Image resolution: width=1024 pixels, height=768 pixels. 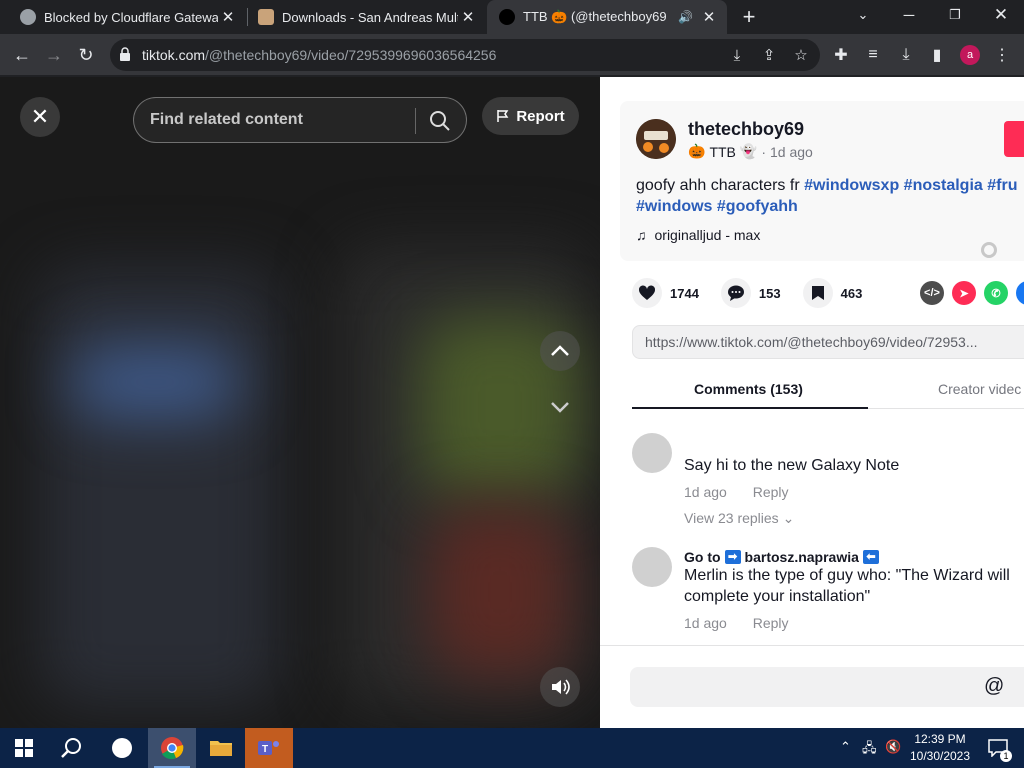 What do you see at coordinates (265, 749) in the screenshot?
I see `svg-text: T` at bounding box center [265, 749].